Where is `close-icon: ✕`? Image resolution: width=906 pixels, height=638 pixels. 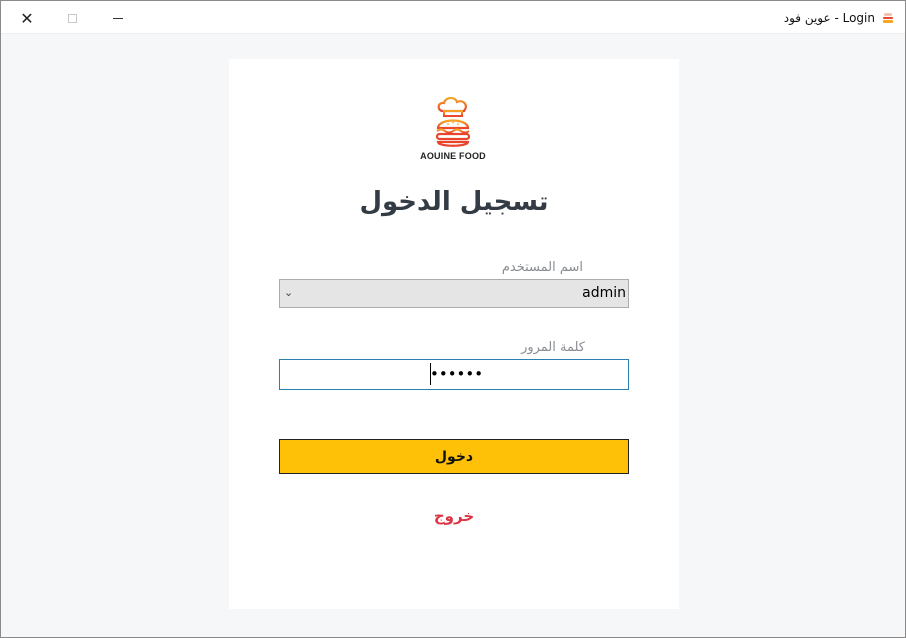 close-icon: ✕ is located at coordinates (27, 18).